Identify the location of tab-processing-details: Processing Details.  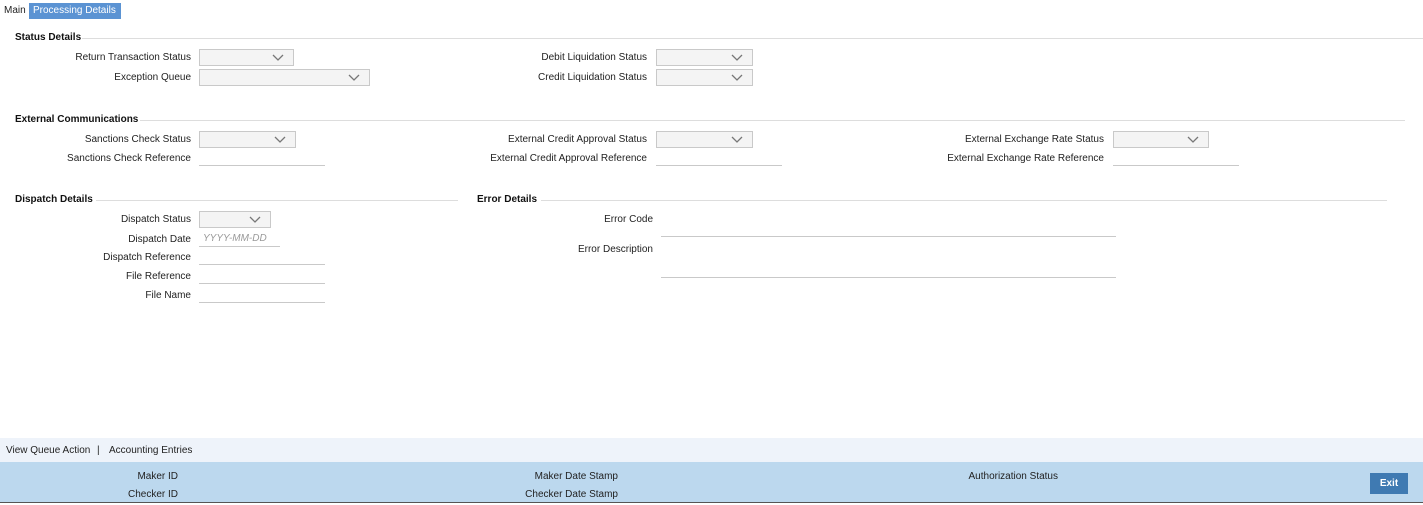
(75, 11).